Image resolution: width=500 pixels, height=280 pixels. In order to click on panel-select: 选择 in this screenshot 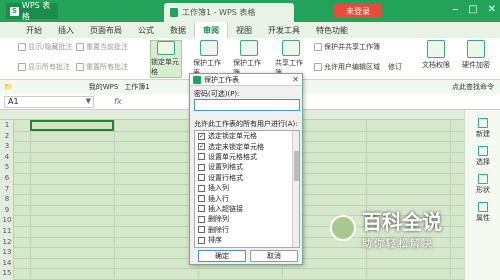, I will do `click(482, 156)`.